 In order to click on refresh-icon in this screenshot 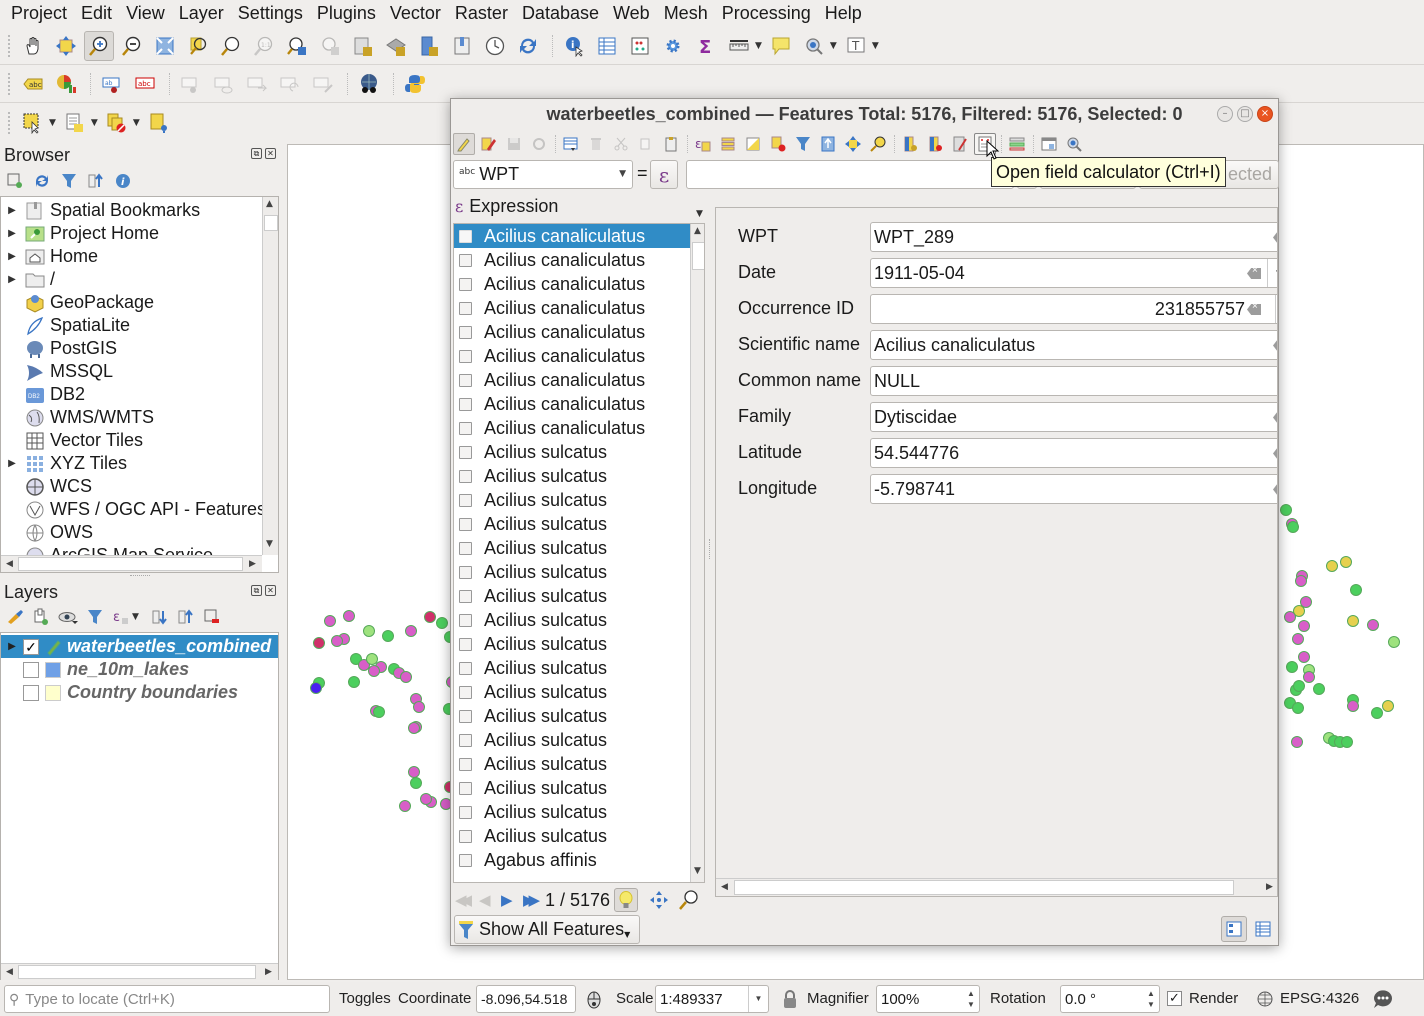, I will do `click(42, 181)`.